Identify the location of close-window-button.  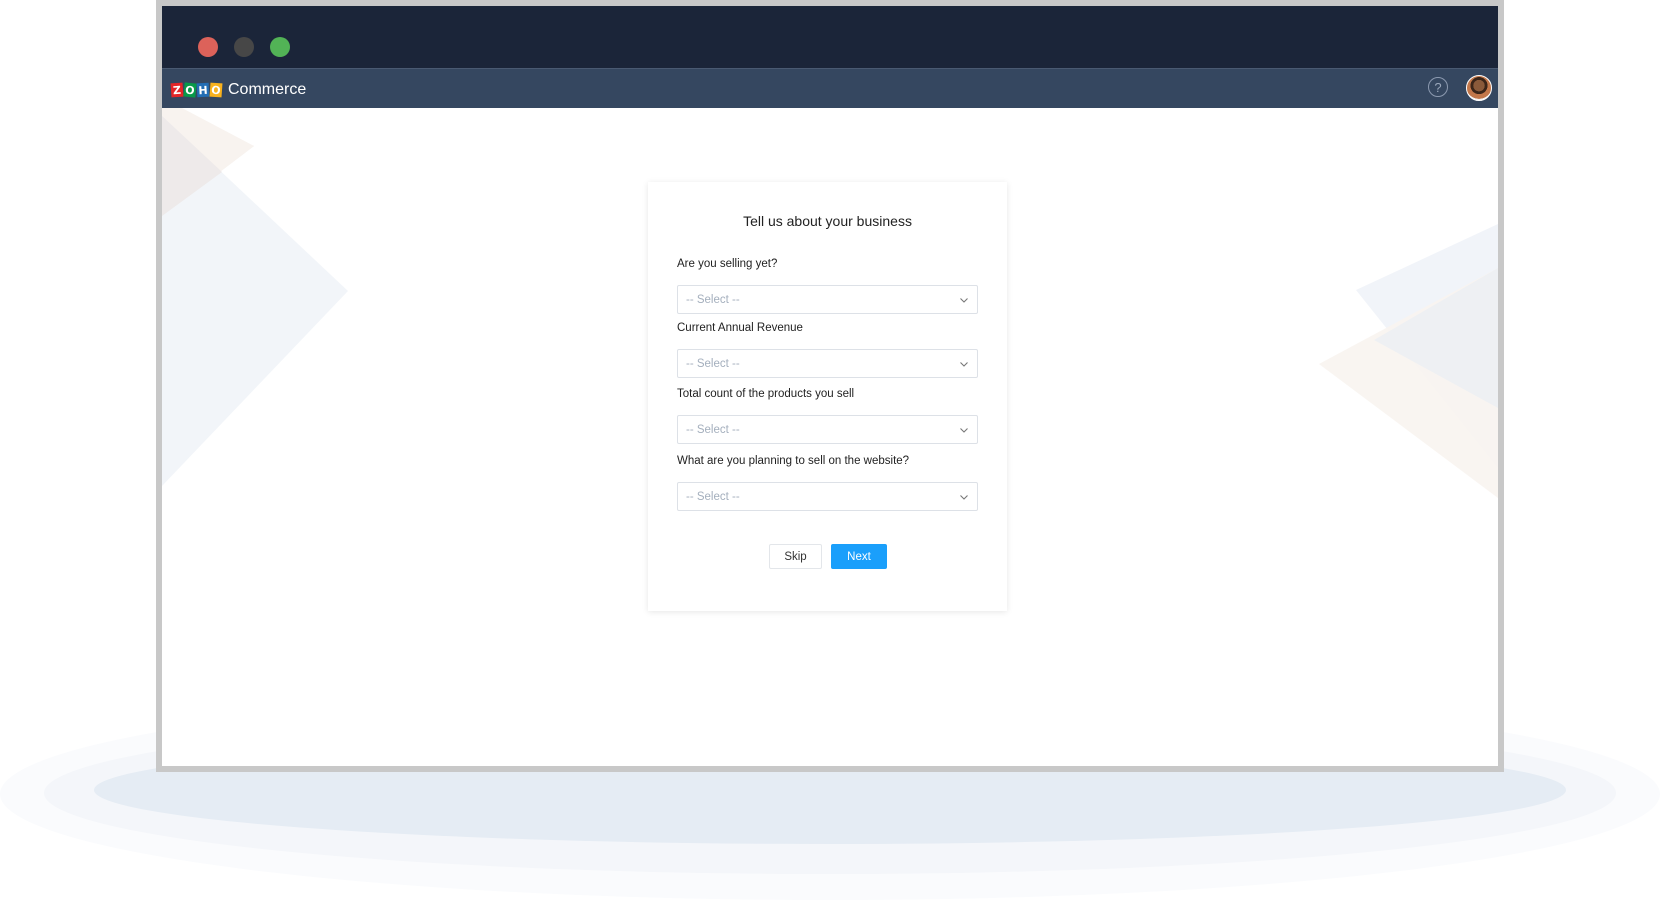
(208, 47).